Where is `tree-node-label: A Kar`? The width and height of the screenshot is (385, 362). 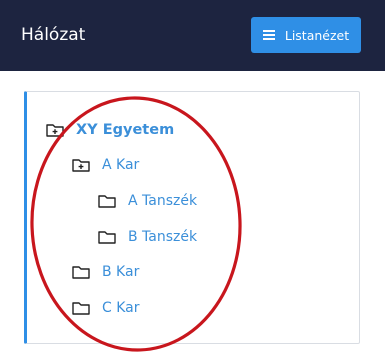 tree-node-label: A Kar is located at coordinates (121, 165).